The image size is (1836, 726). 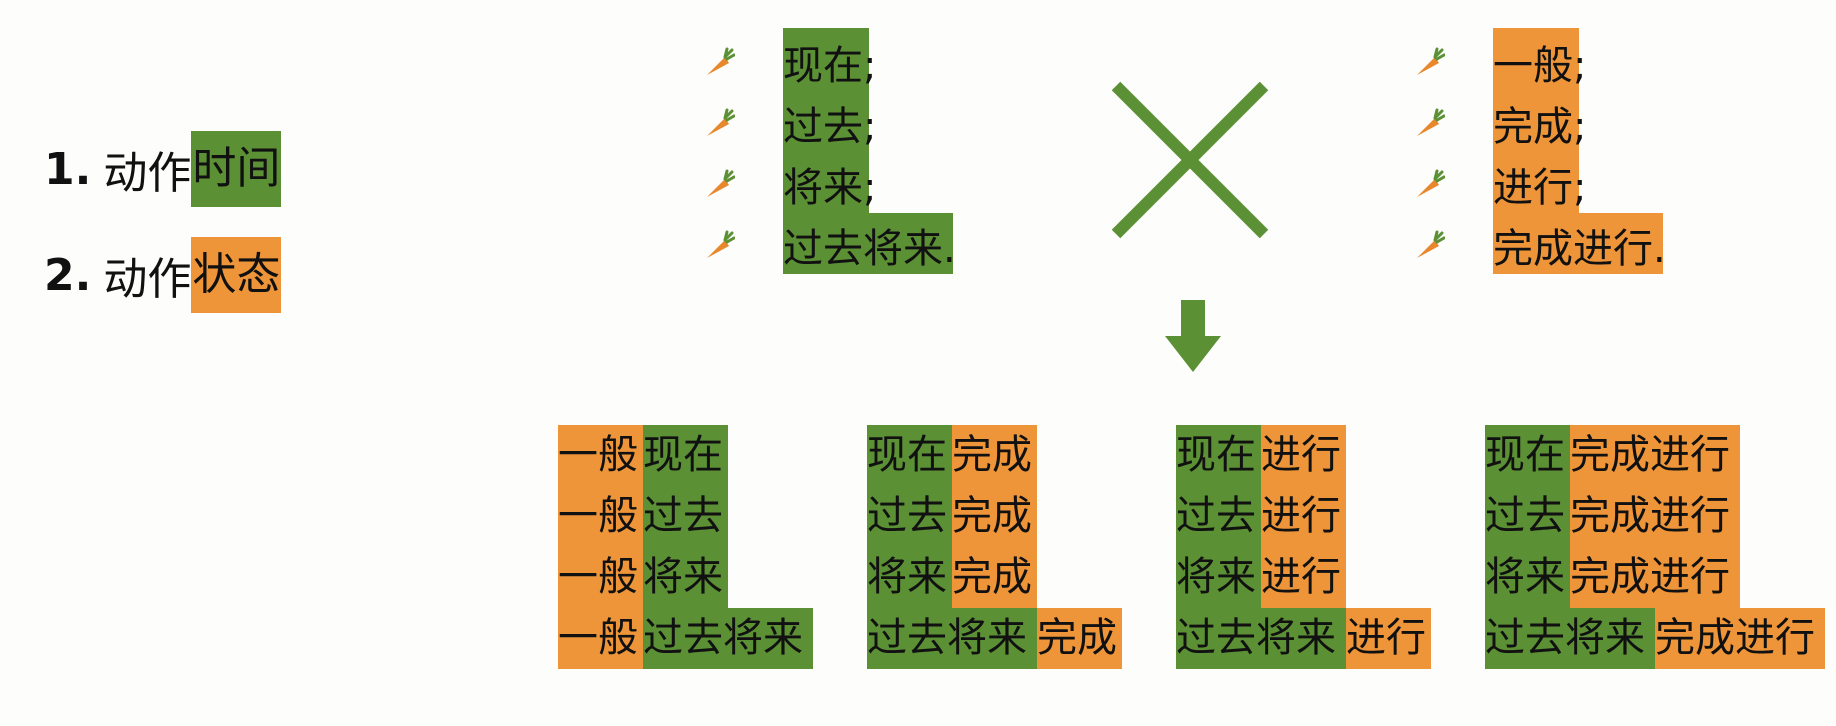 I want to click on list-item: 现在;, so click(x=830, y=66).